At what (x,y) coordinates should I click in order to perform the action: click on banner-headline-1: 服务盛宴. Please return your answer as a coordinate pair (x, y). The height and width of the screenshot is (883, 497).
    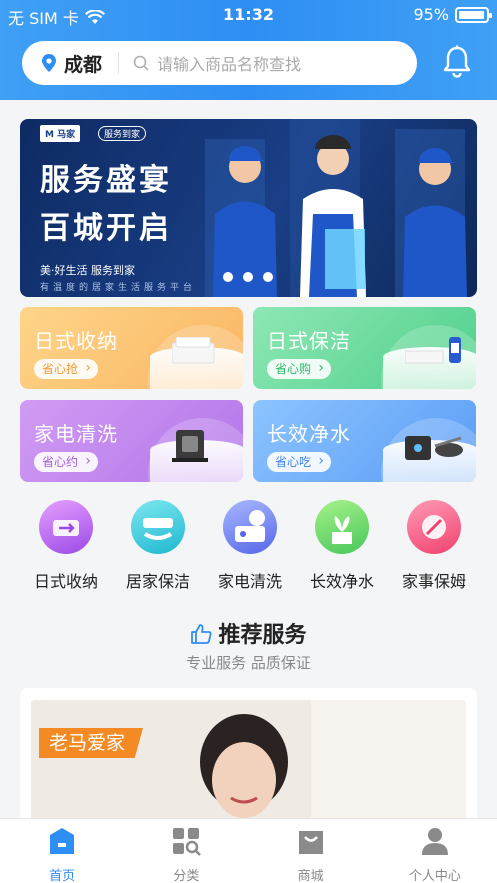
    Looking at the image, I should click on (106, 180).